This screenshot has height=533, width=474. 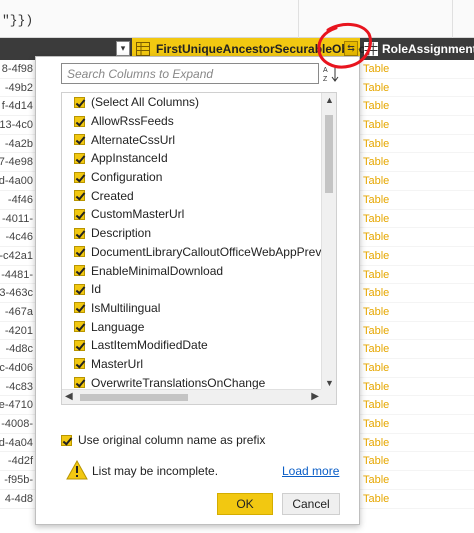 I want to click on table-cell: 8-4f98, so click(x=17, y=69).